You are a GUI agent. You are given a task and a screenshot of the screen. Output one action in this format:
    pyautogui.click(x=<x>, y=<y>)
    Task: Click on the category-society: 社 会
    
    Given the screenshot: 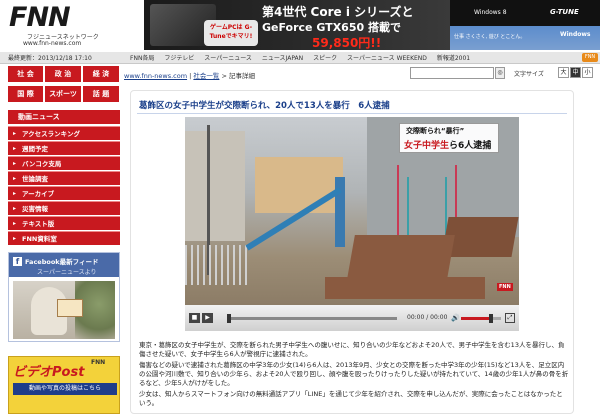 What is the action you would take?
    pyautogui.click(x=26, y=74)
    